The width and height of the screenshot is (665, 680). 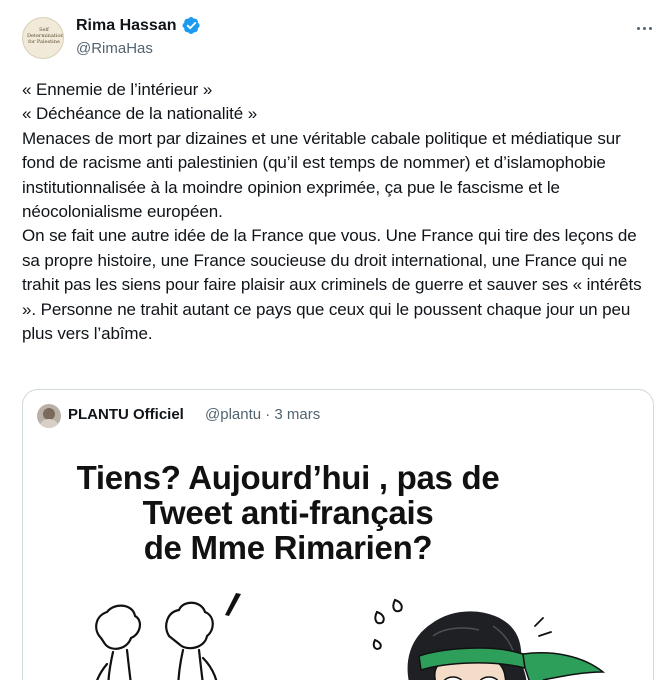 What do you see at coordinates (126, 414) in the screenshot?
I see `quoted-author-name: PLANTU Officiel` at bounding box center [126, 414].